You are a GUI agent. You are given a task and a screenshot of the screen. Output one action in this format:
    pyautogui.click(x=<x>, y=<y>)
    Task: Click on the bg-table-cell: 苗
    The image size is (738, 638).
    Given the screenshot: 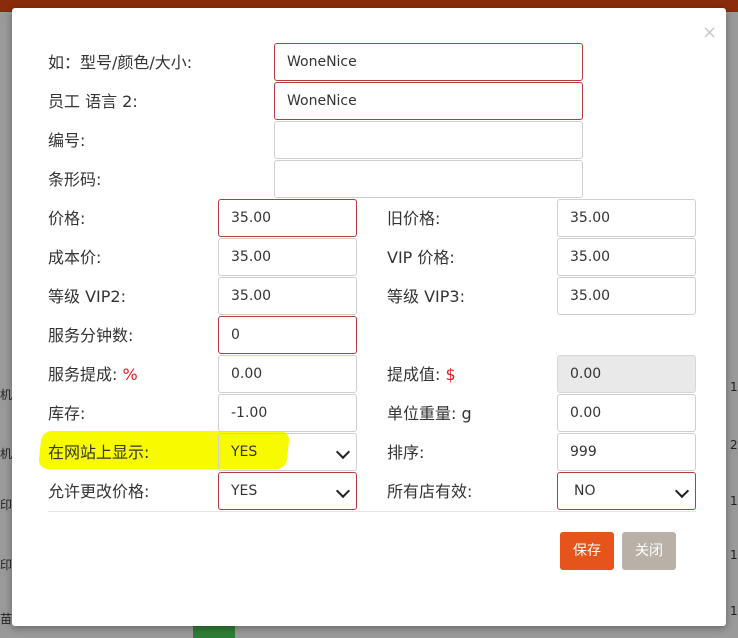 What is the action you would take?
    pyautogui.click(x=6, y=619)
    